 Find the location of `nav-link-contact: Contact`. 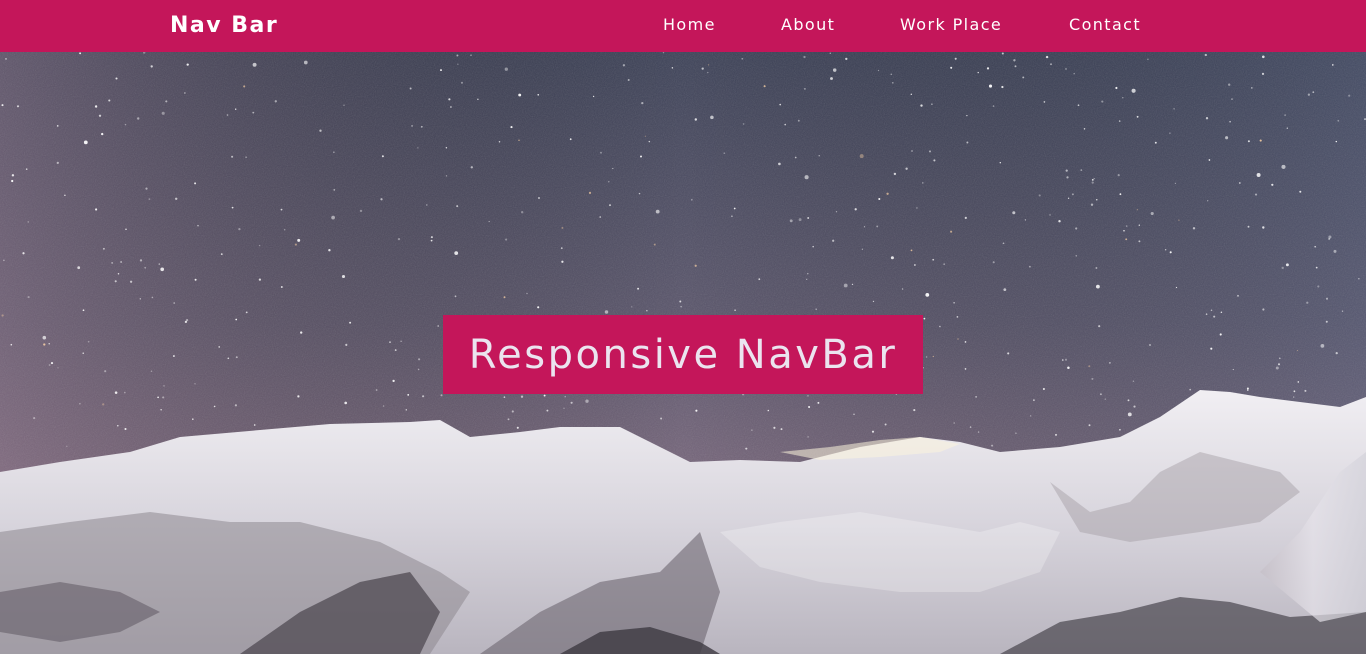

nav-link-contact: Contact is located at coordinates (1105, 25).